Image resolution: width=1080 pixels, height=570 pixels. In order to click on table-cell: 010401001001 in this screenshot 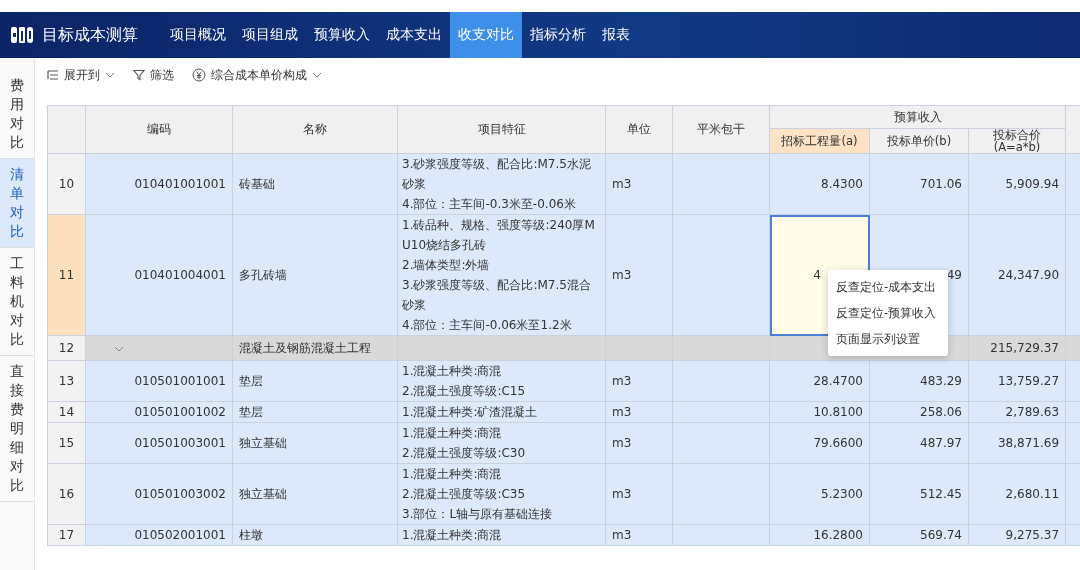, I will do `click(159, 184)`.